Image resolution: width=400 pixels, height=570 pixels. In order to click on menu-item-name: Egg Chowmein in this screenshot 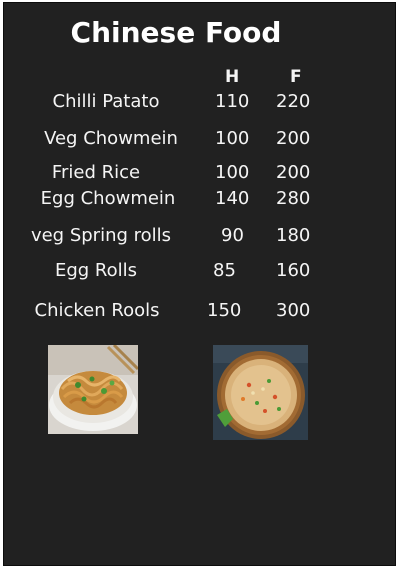, I will do `click(108, 198)`.